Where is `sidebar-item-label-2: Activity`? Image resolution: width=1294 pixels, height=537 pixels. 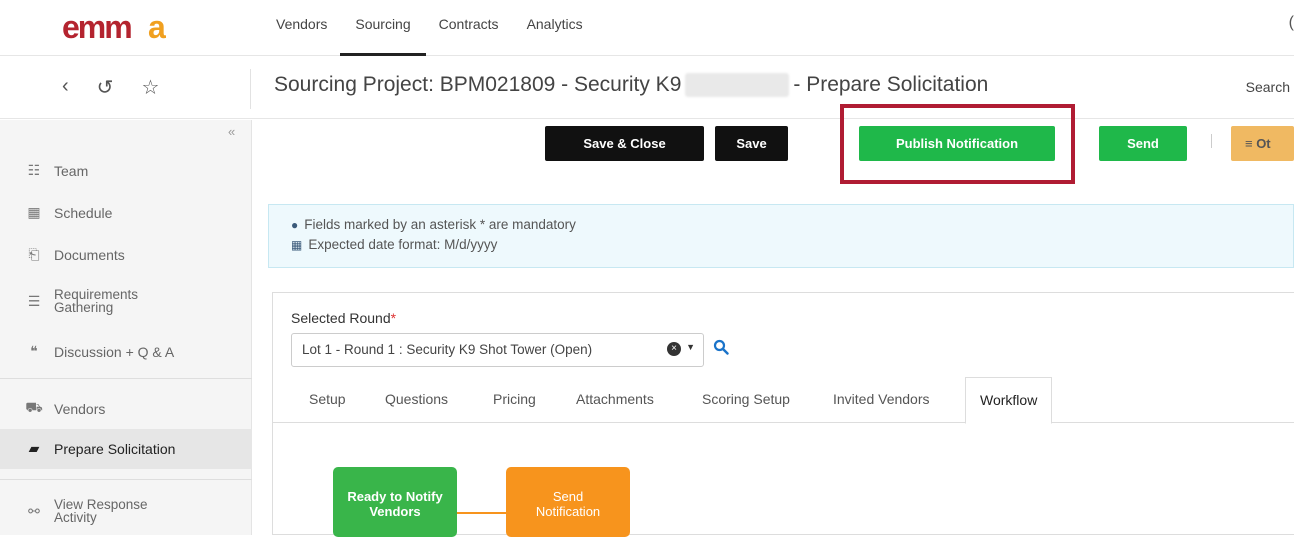 sidebar-item-label-2: Activity is located at coordinates (75, 517).